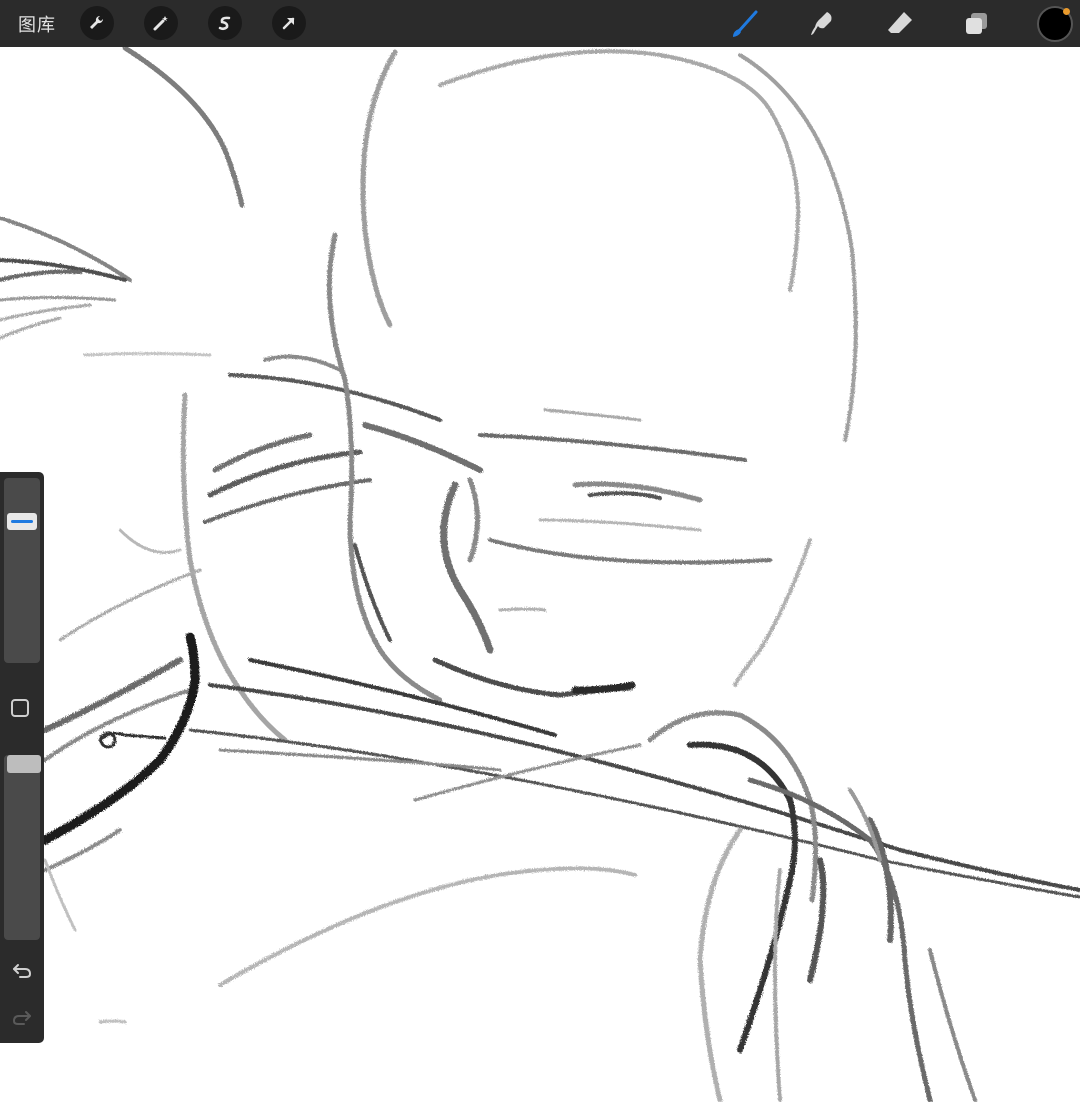 The image size is (1080, 1106). What do you see at coordinates (822, 24) in the screenshot?
I see `smudge-icon` at bounding box center [822, 24].